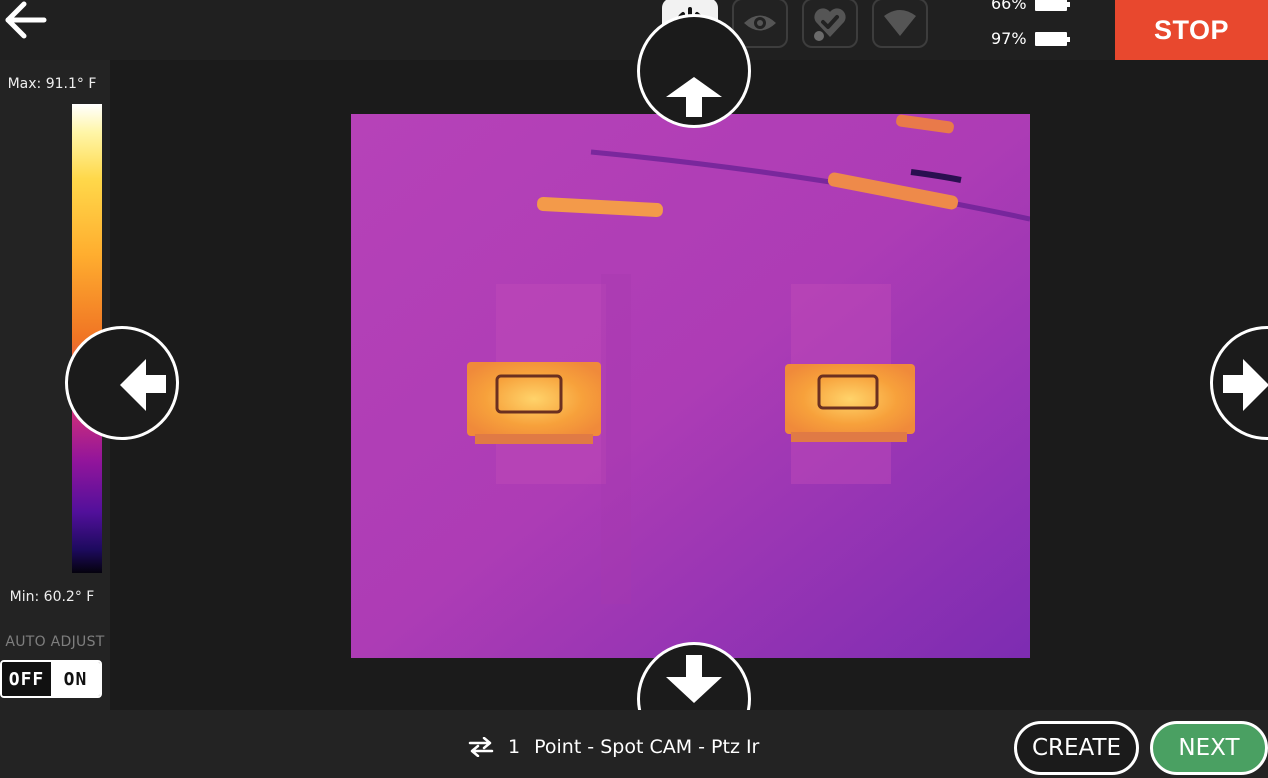 Image resolution: width=1268 pixels, height=778 pixels. Describe the element at coordinates (52, 84) in the screenshot. I see `max-temperature-label: Max: 91.1° F` at that location.